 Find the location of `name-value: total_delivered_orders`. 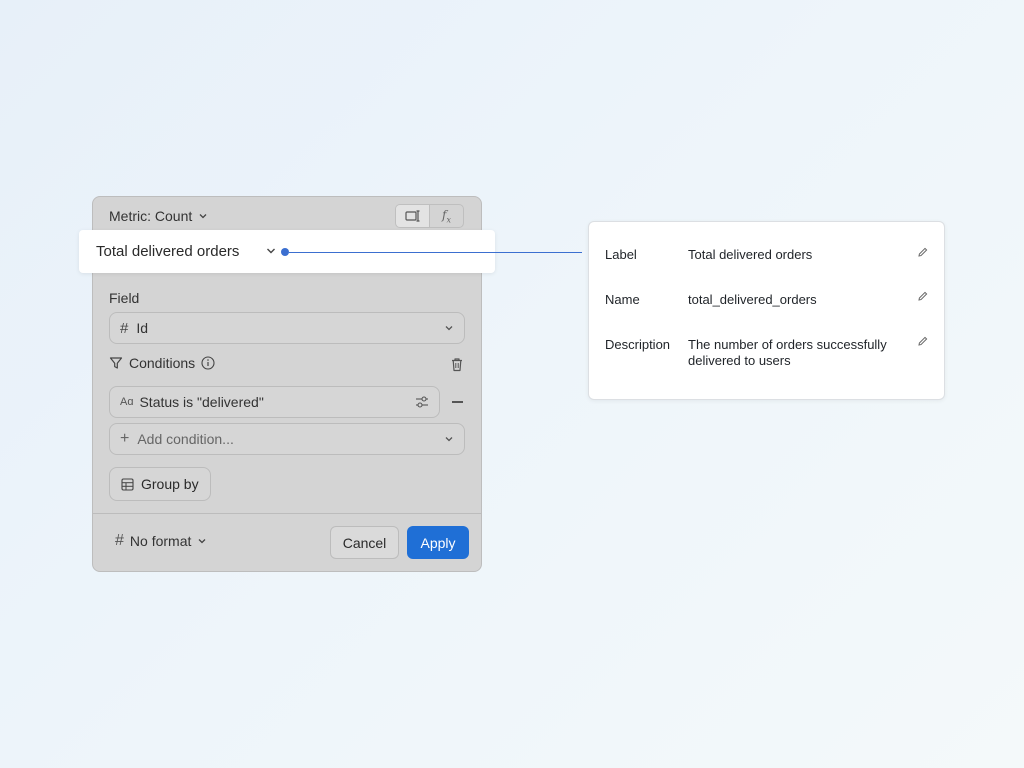

name-value: total_delivered_orders is located at coordinates (752, 299).